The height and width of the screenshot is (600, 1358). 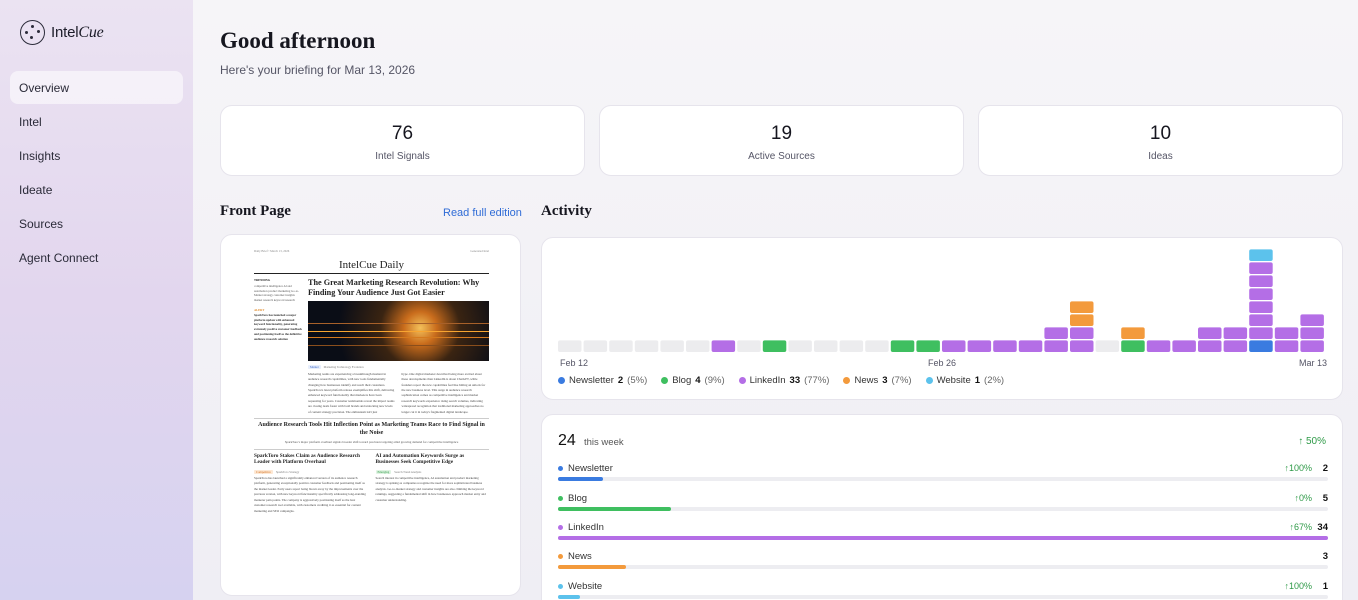 What do you see at coordinates (96, 189) in the screenshot?
I see `sidebar-item-ideate: Ideate` at bounding box center [96, 189].